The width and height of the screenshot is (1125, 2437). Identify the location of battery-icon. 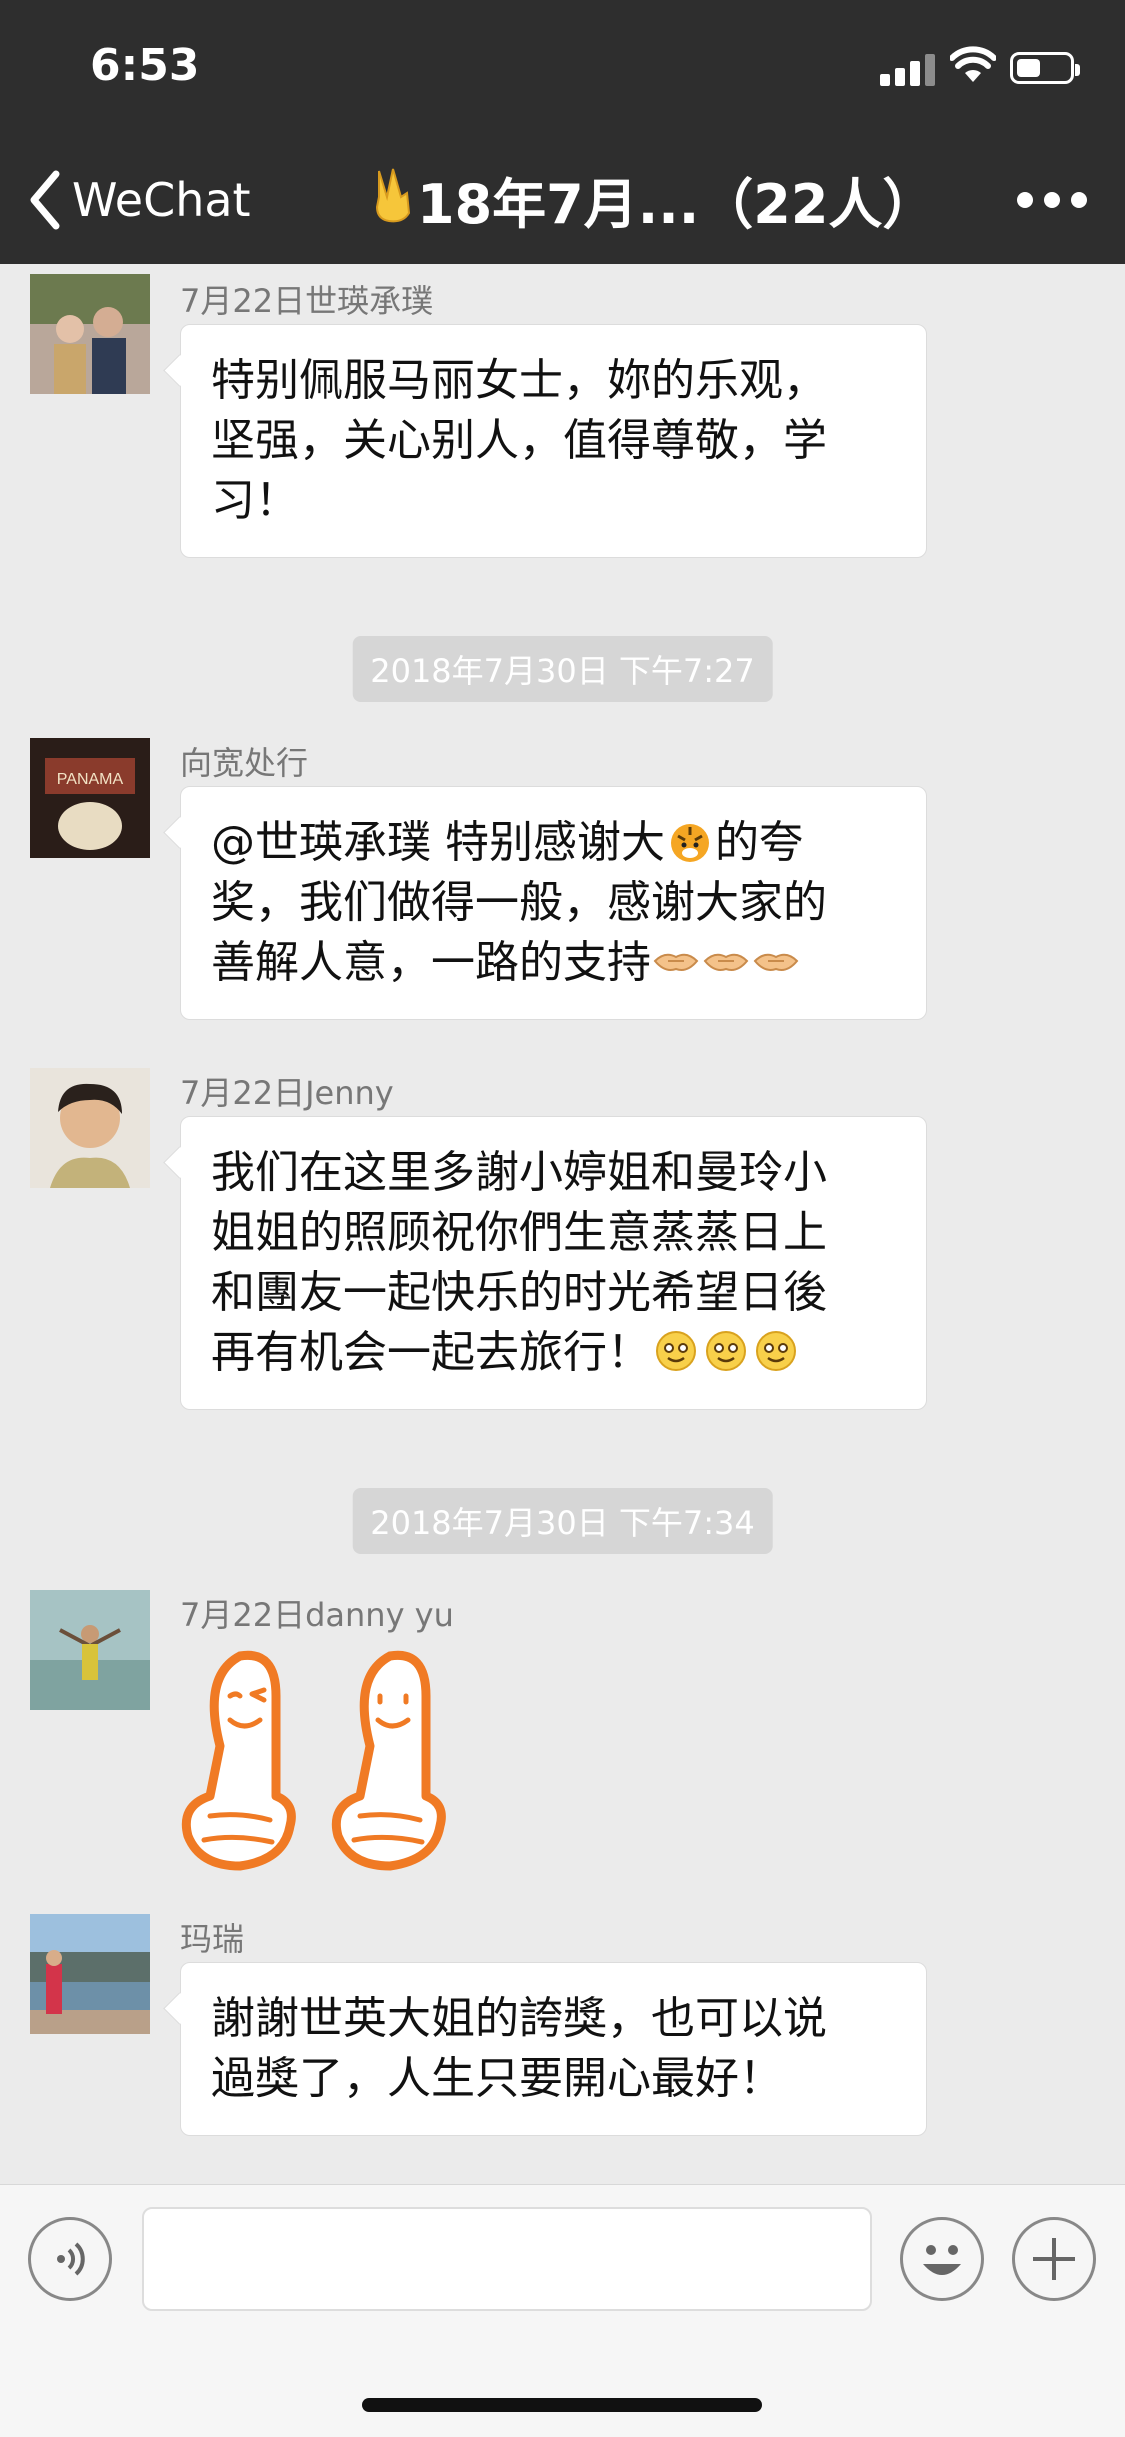
(1045, 68).